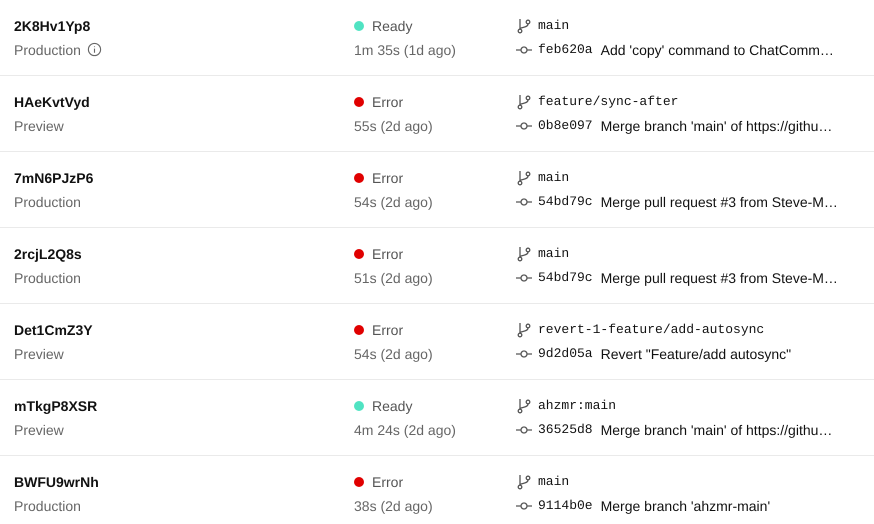 The height and width of the screenshot is (524, 874). I want to click on duration-text: 38s (2d ago), so click(393, 506).